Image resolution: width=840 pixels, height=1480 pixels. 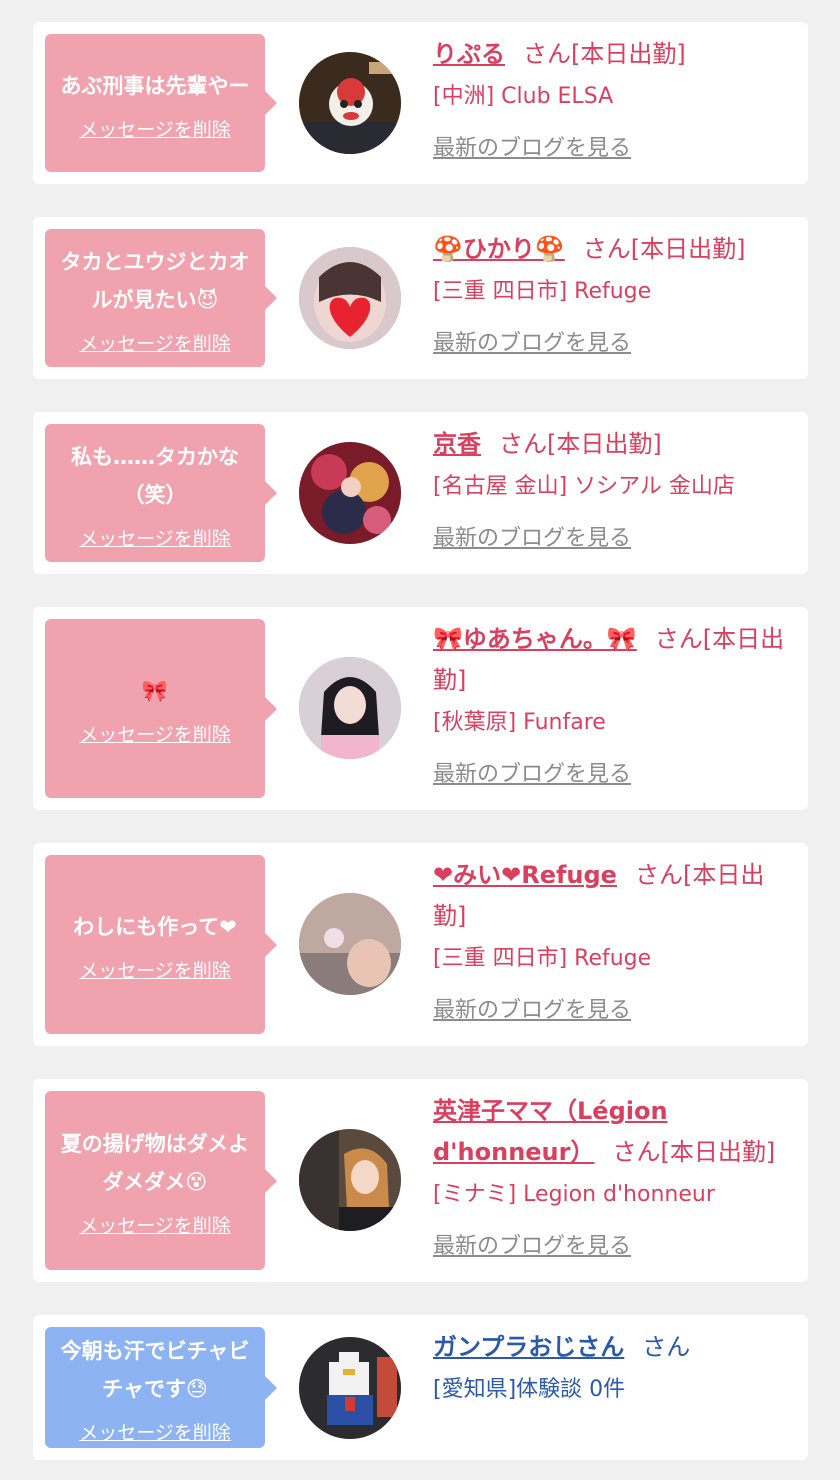 I want to click on shop-text: [名古屋 金山] ソシアル 金山店, so click(x=584, y=486).